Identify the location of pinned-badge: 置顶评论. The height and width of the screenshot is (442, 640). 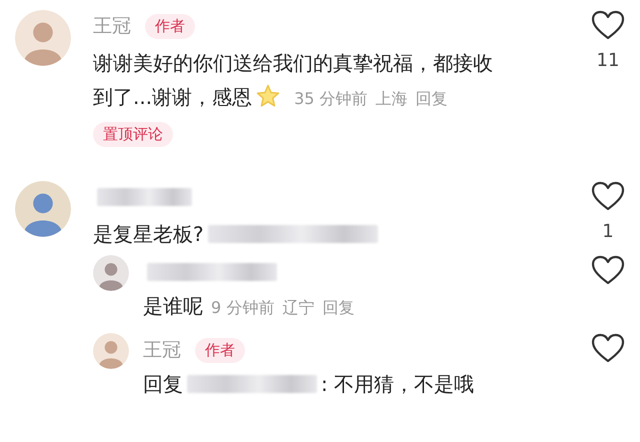
(133, 134).